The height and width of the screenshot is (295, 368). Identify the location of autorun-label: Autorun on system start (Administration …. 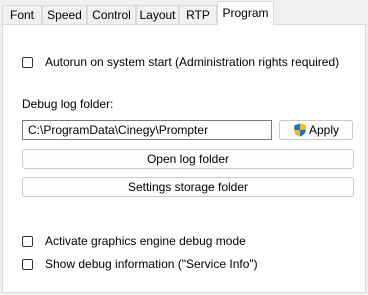
(192, 62).